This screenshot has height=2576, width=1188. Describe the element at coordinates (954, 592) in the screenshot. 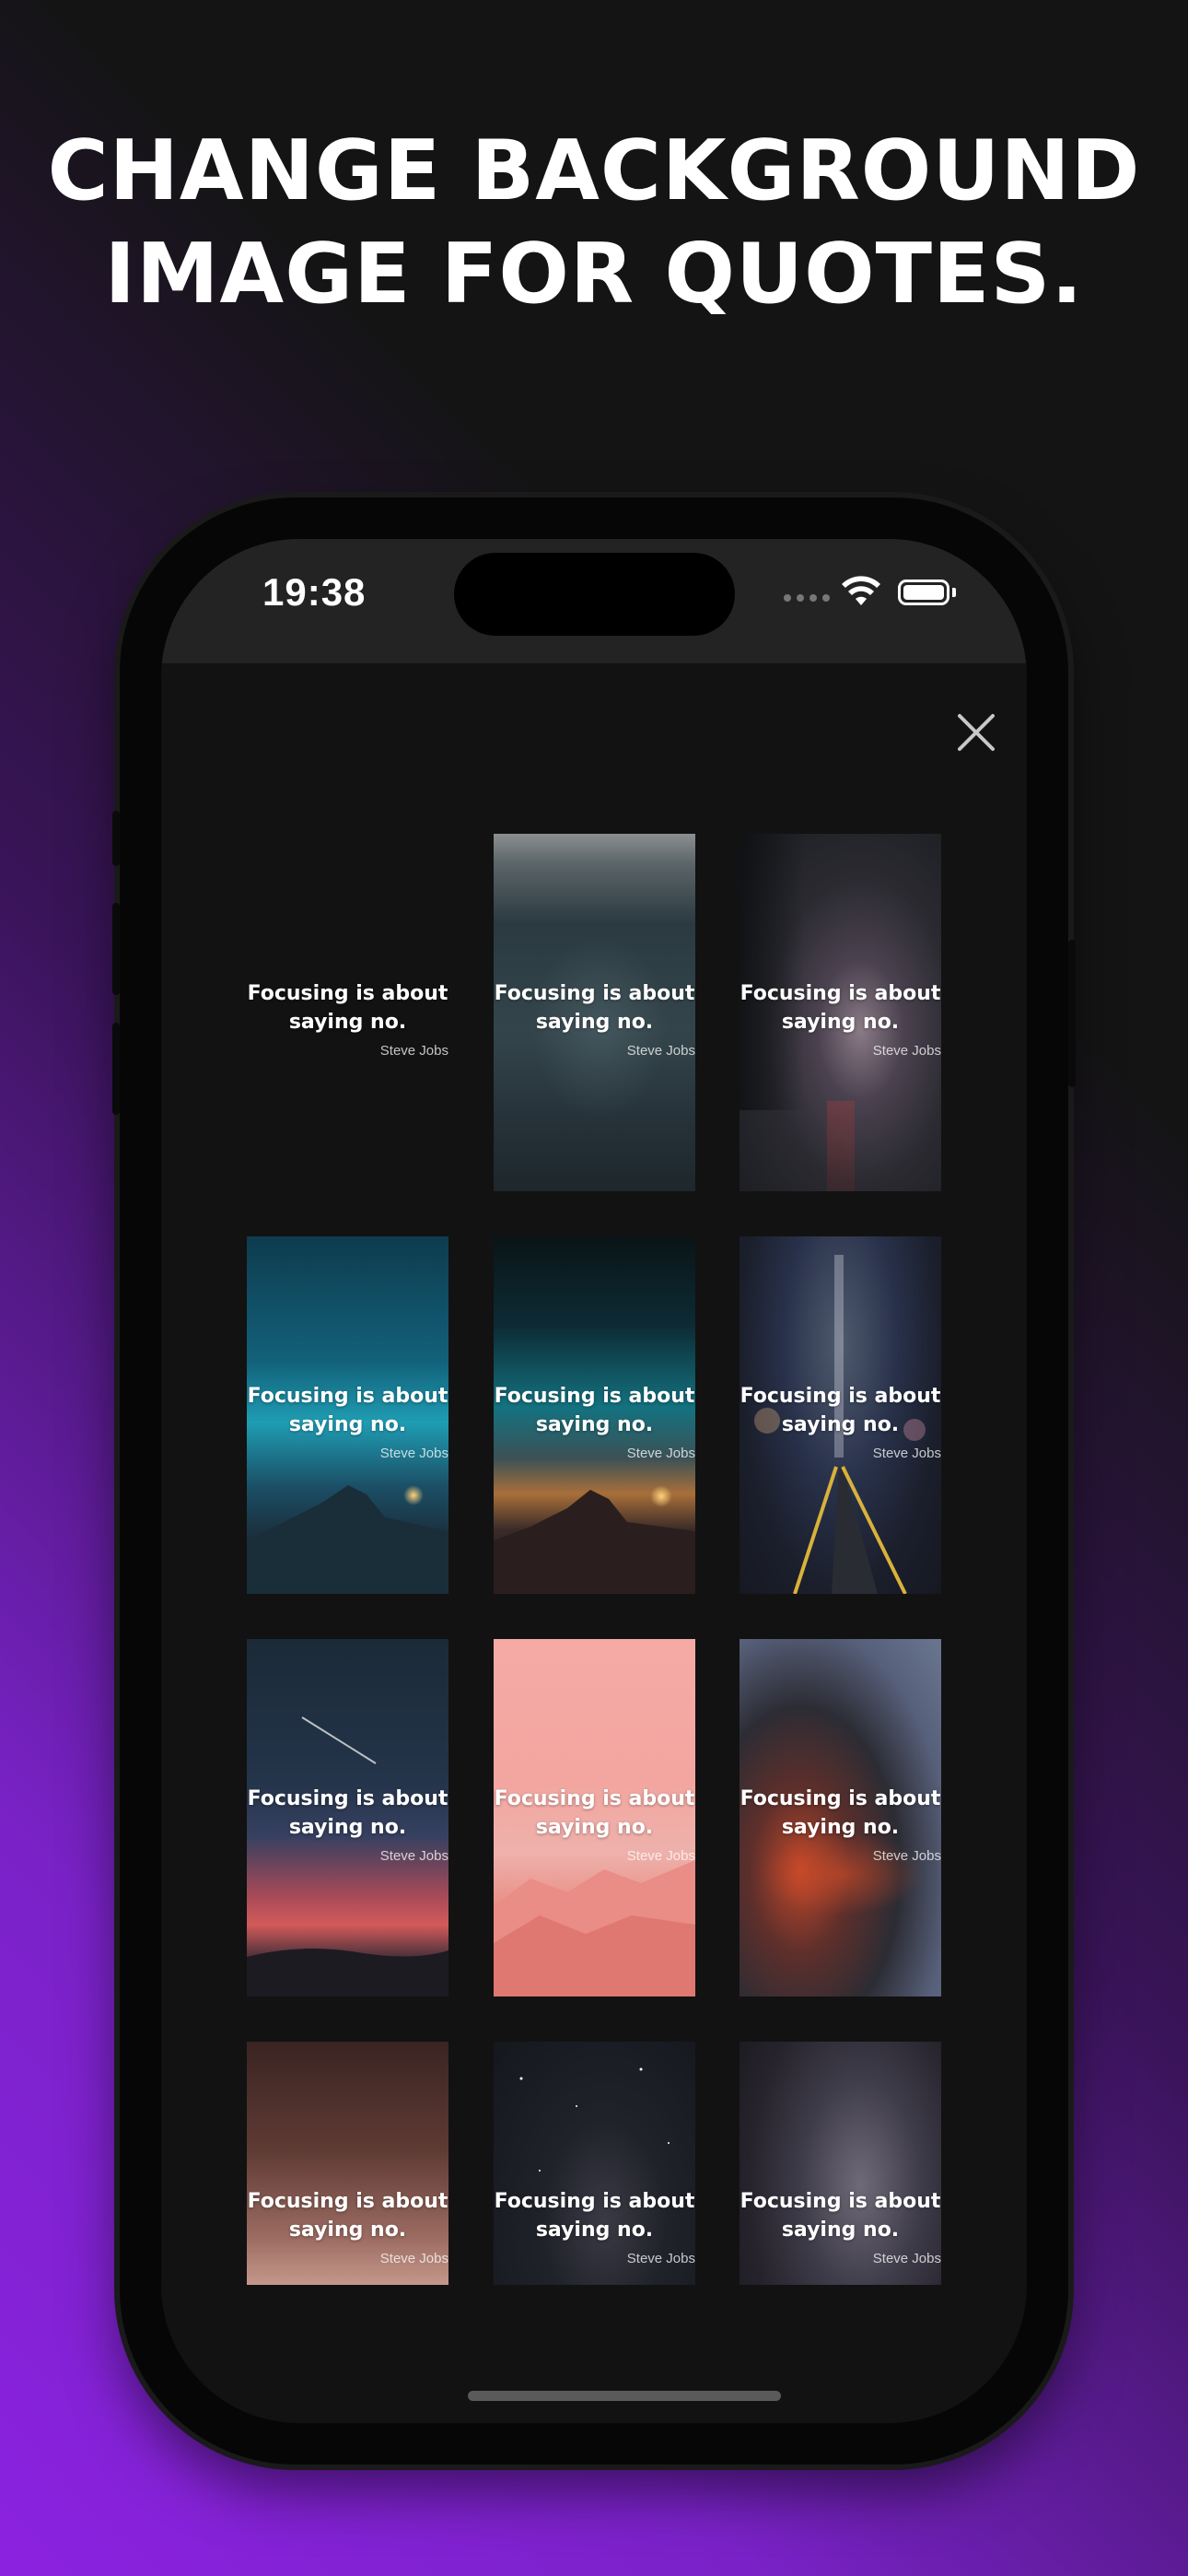

I see `battery-cap` at that location.